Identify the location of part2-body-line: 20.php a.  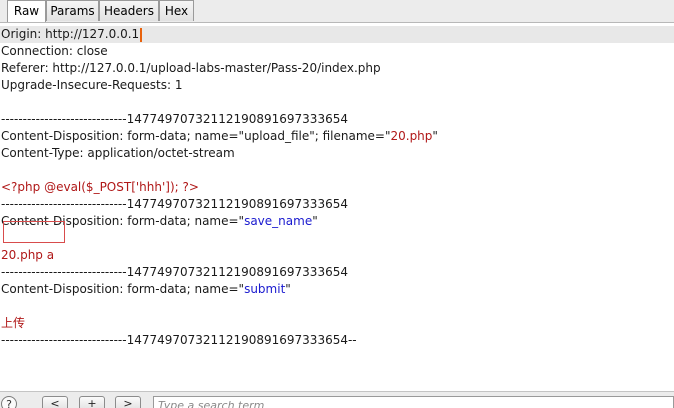
(28, 255).